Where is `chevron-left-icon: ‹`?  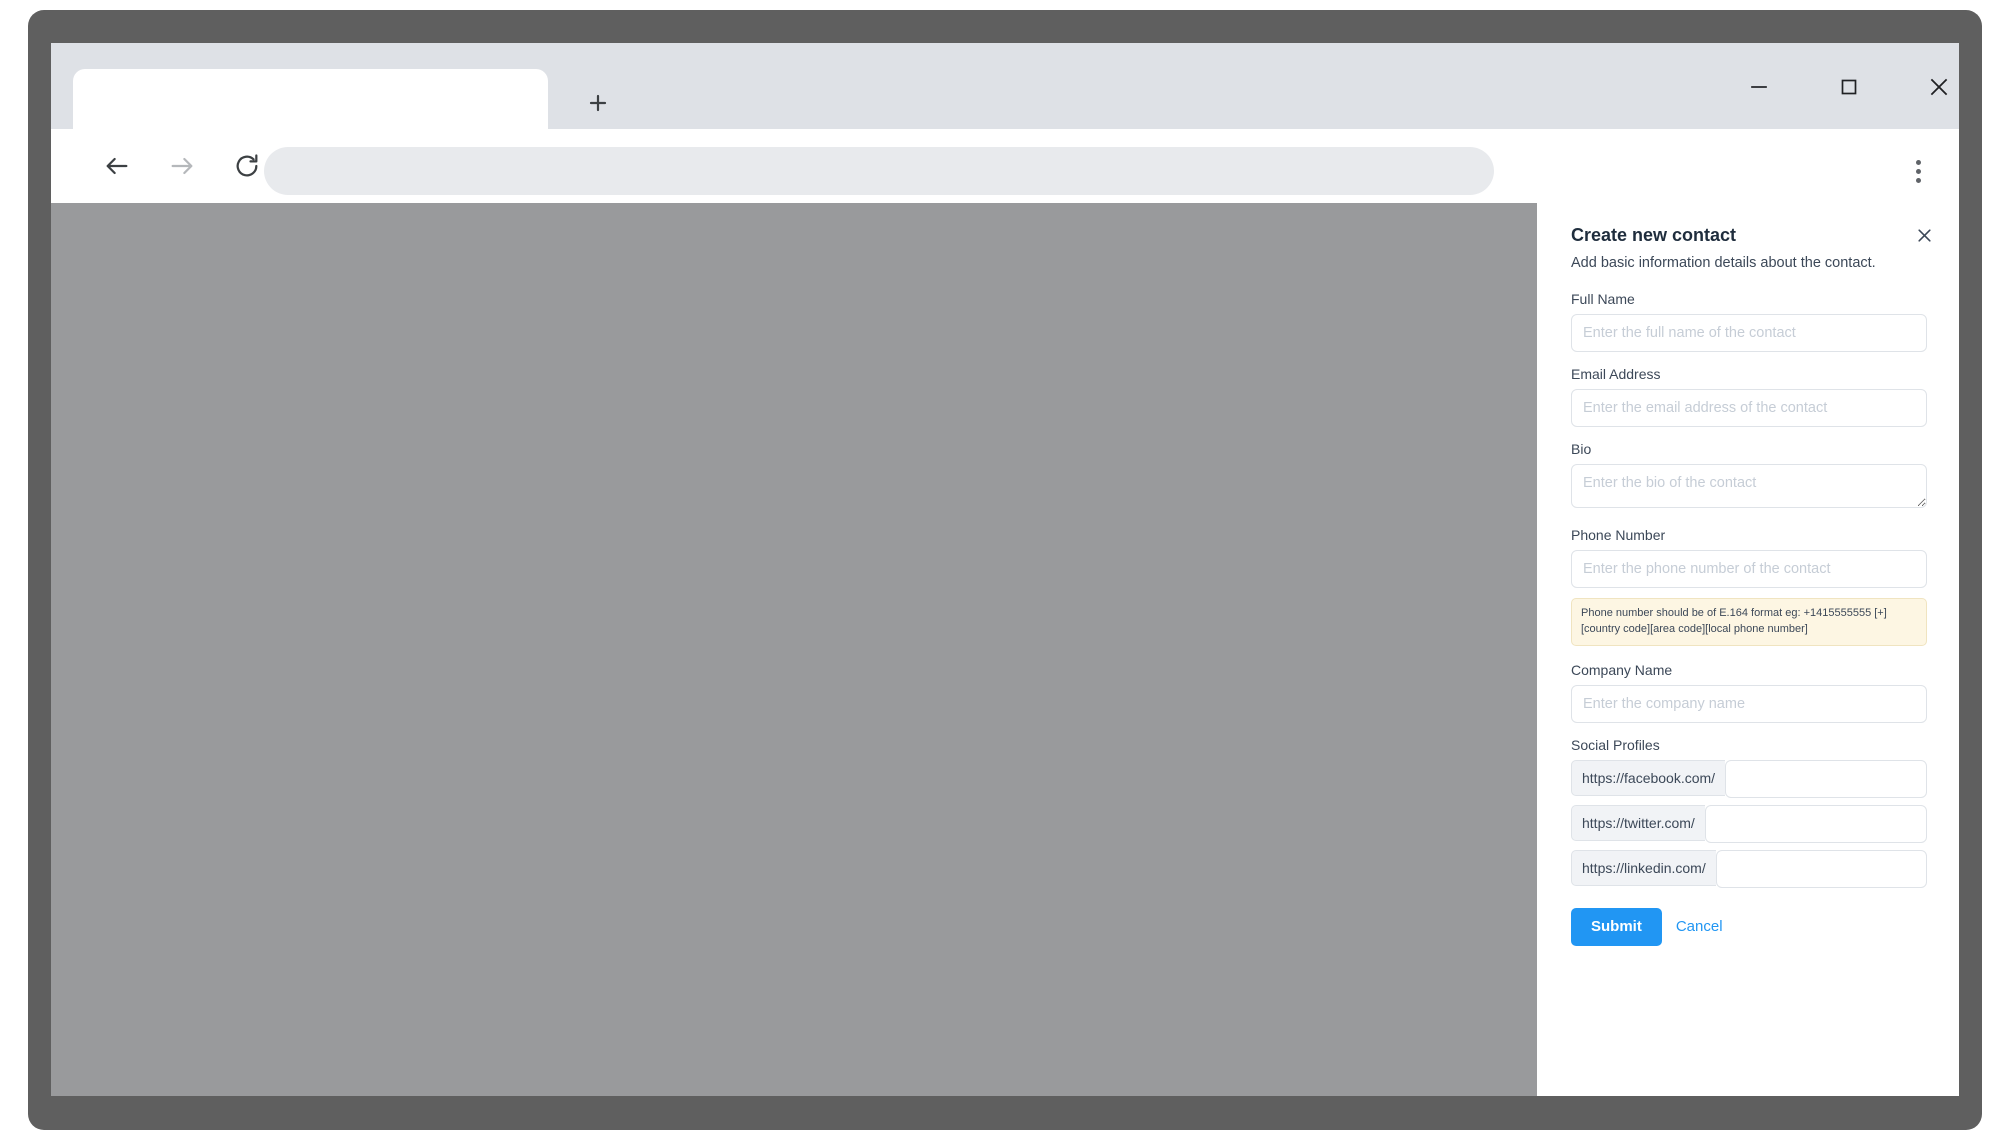 chevron-left-icon: ‹ is located at coordinates (71, 313).